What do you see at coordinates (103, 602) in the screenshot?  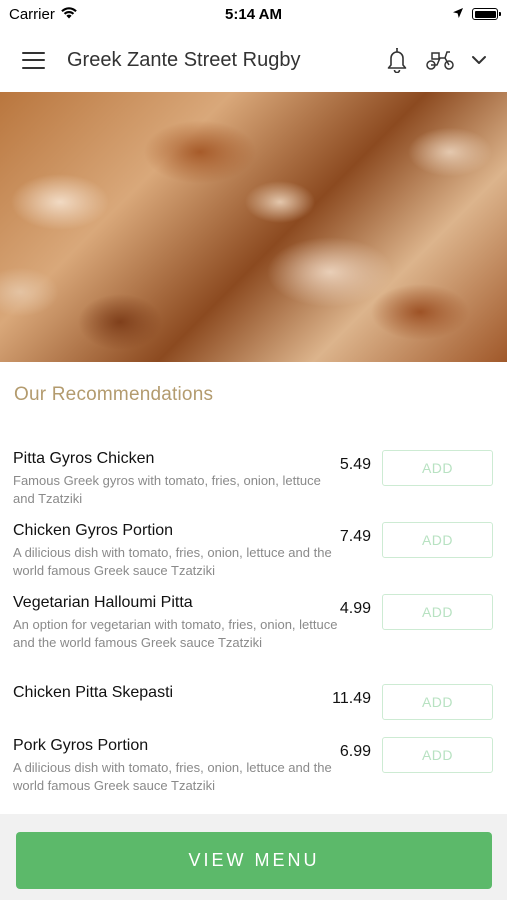 I see `item-name: Vegetarian Halloumi Pitta` at bounding box center [103, 602].